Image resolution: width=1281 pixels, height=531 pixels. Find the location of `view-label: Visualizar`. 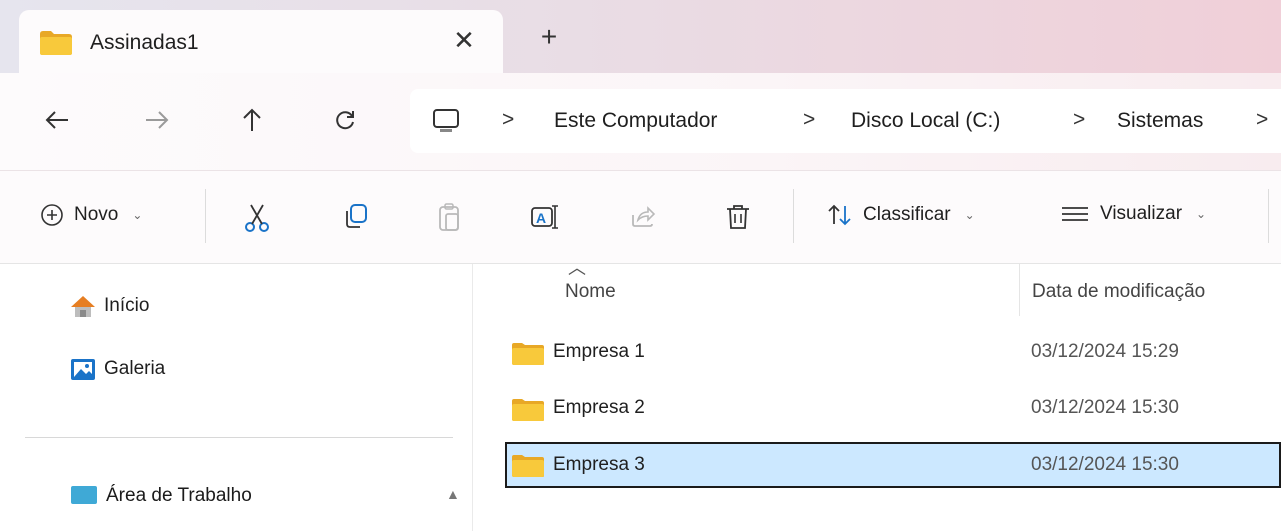

view-label: Visualizar is located at coordinates (1141, 213).